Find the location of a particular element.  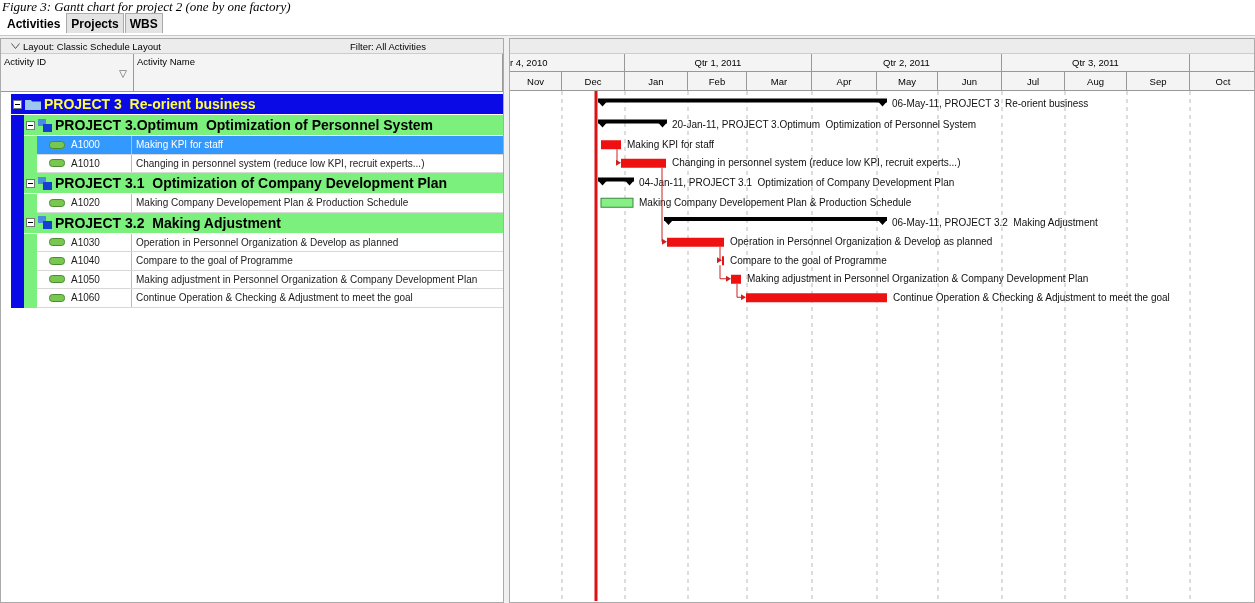

activity-row: A1060 Continue Operation & Checking & Adjustment to meet the goal is located at coordinates (270, 298).